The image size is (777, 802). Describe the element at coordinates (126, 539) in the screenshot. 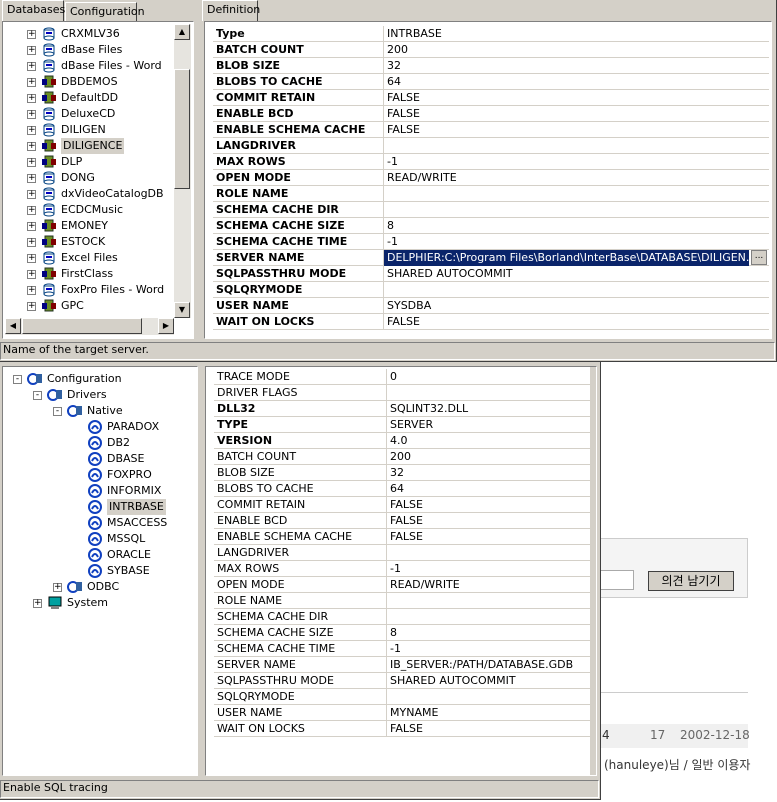

I see `tree-item-mssql: MSSQL` at that location.